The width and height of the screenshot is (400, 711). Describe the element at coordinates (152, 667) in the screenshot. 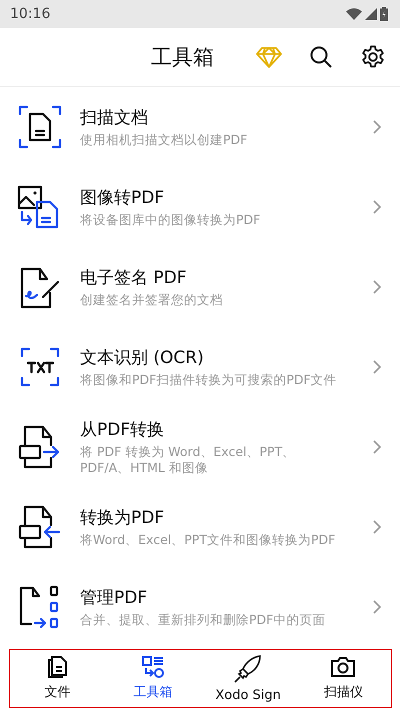

I see `tools-icon` at that location.